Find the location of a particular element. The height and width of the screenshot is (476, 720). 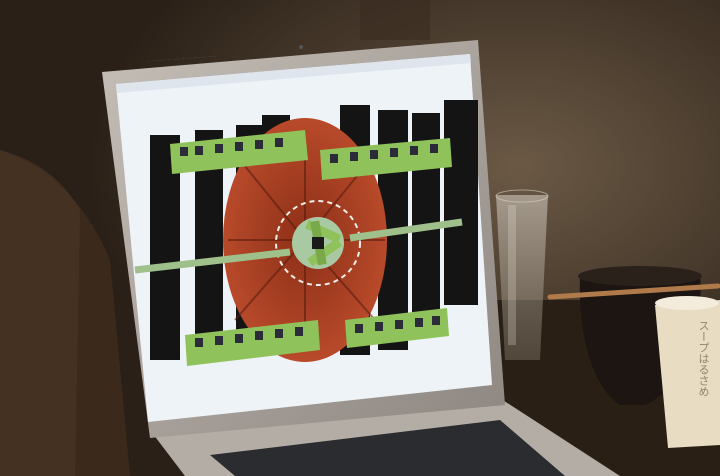

noodle-cup-label: スープはるさめ is located at coordinates (703, 358).